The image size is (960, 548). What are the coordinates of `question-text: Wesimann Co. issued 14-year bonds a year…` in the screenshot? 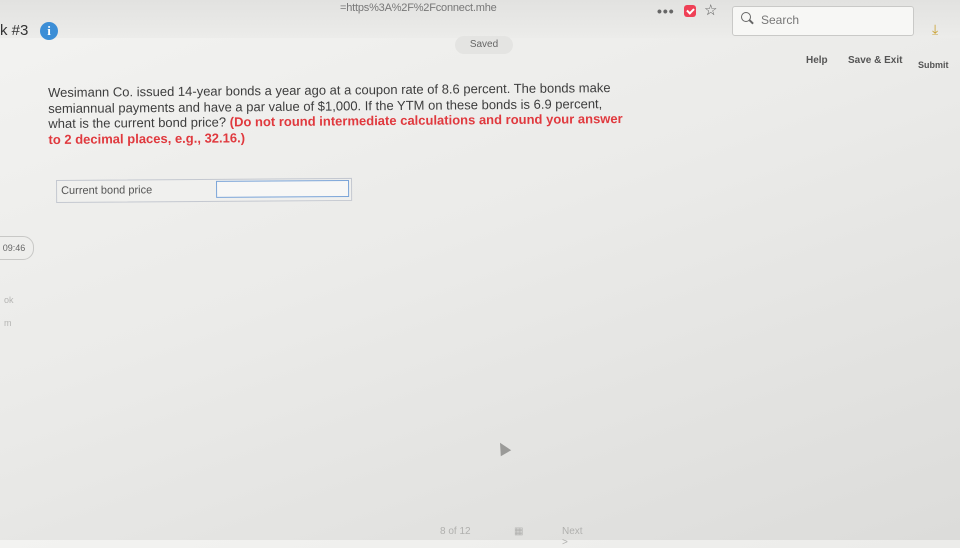 It's located at (338, 113).